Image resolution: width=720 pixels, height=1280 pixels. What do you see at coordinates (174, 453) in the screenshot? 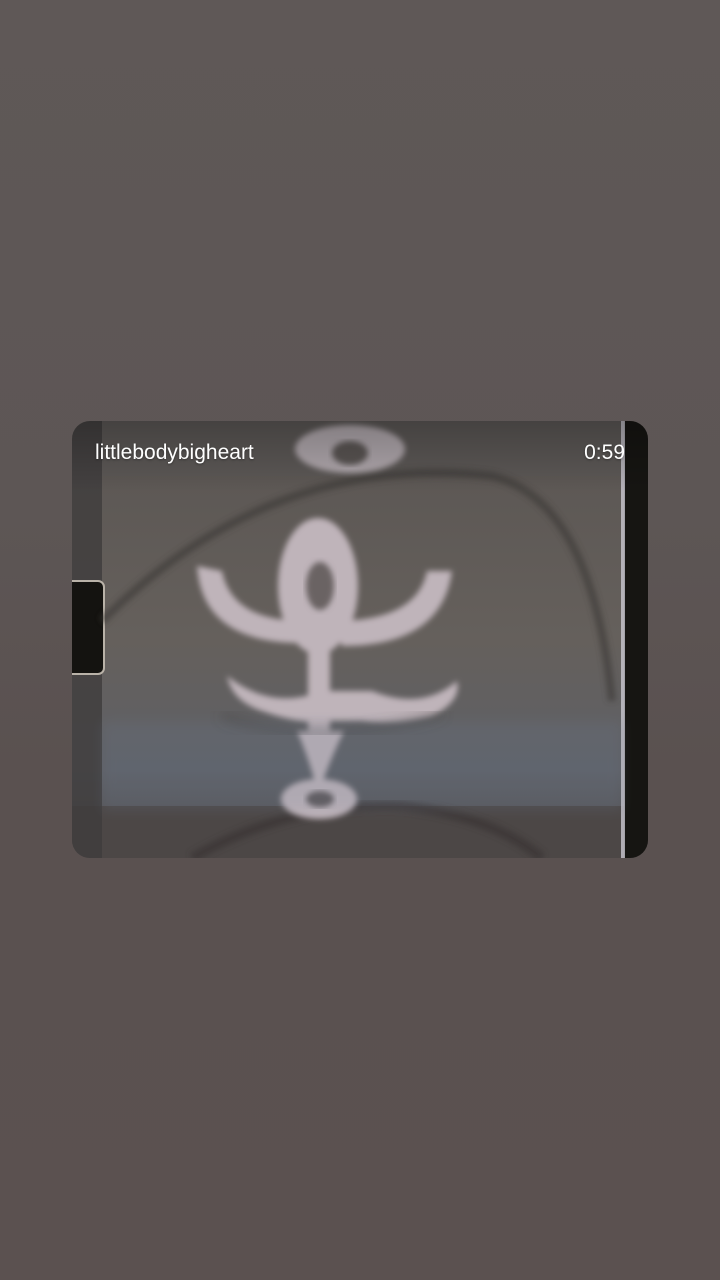
I see `username-label: littlebodybigheart` at bounding box center [174, 453].